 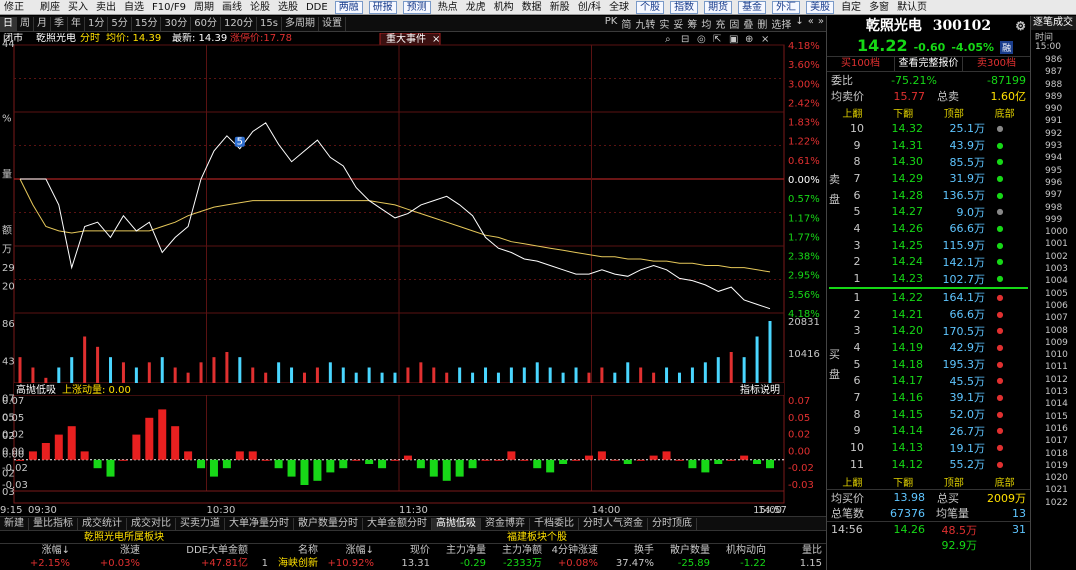 What do you see at coordinates (328, 523) in the screenshot?
I see `indicator-tab: 散户数量分时` at bounding box center [328, 523].